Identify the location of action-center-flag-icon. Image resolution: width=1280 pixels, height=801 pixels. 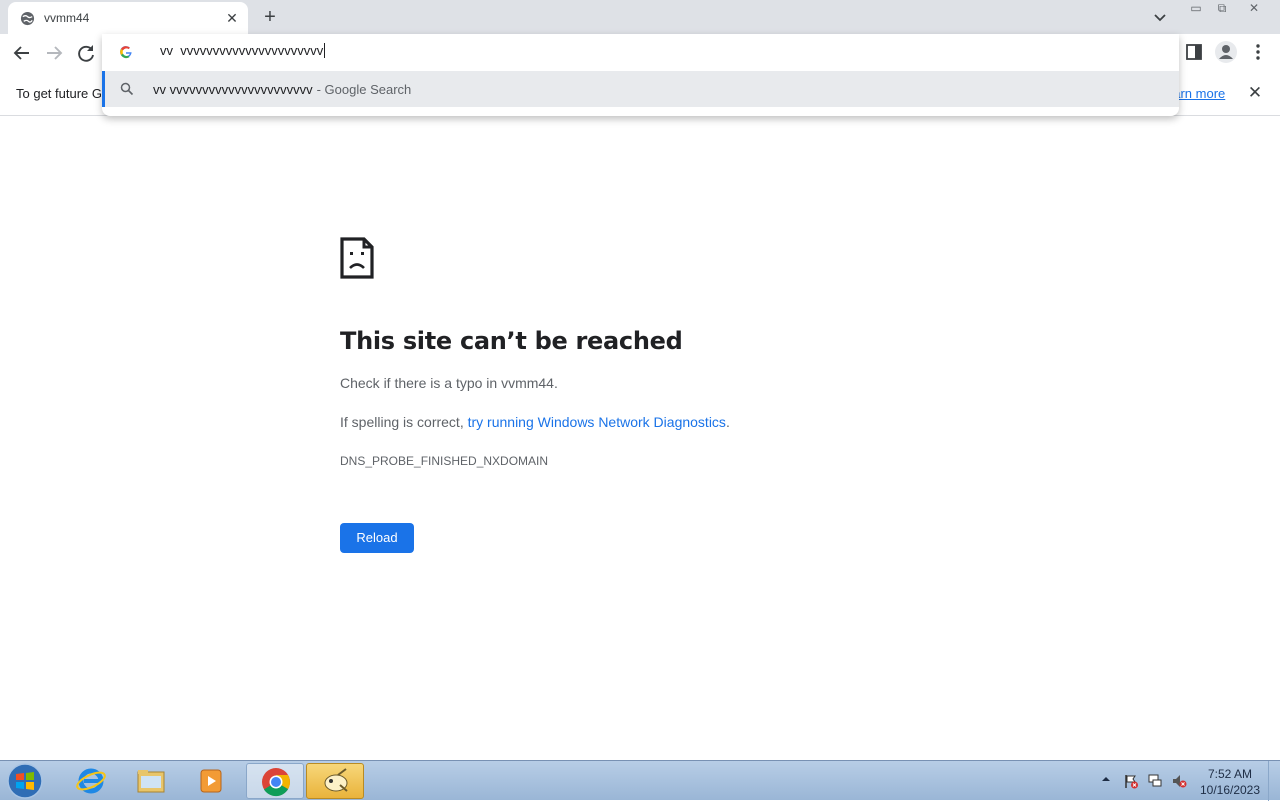
(1131, 781).